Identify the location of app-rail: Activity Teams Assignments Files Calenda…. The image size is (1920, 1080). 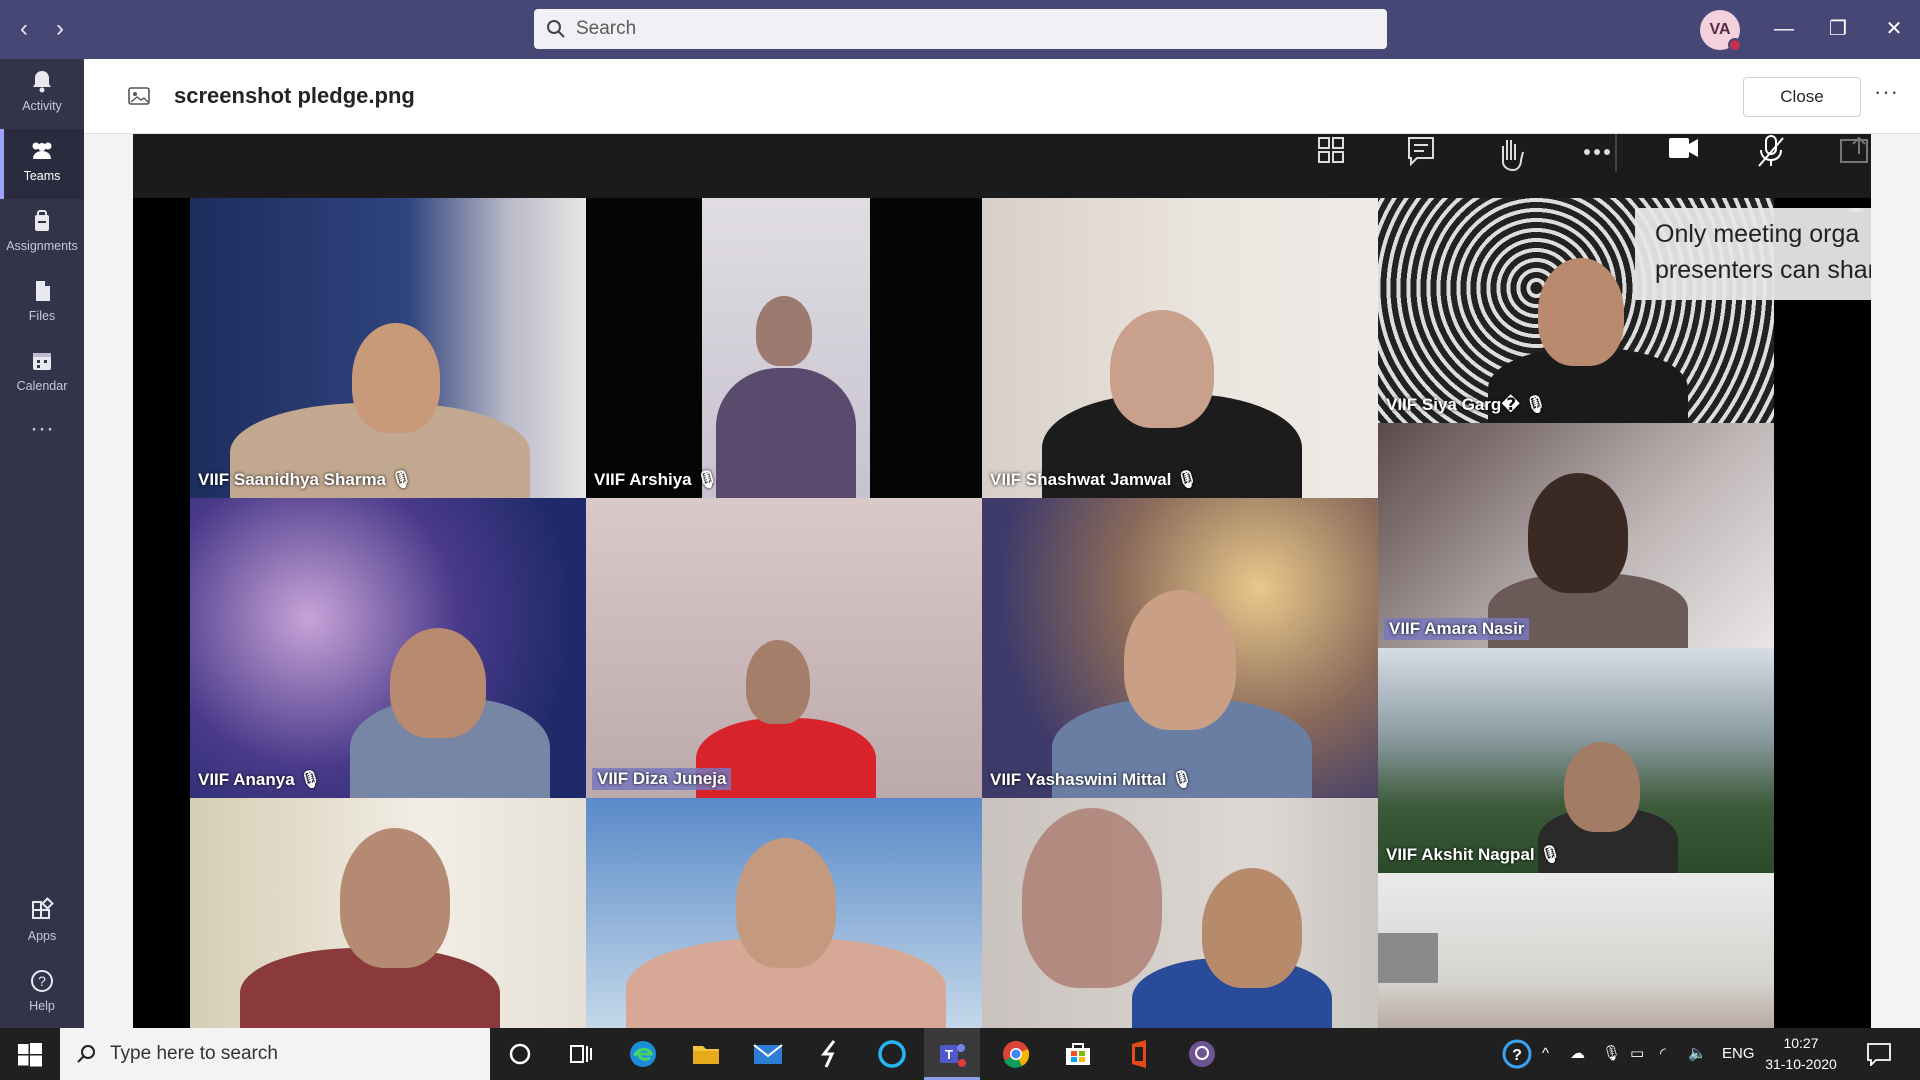
(42, 543).